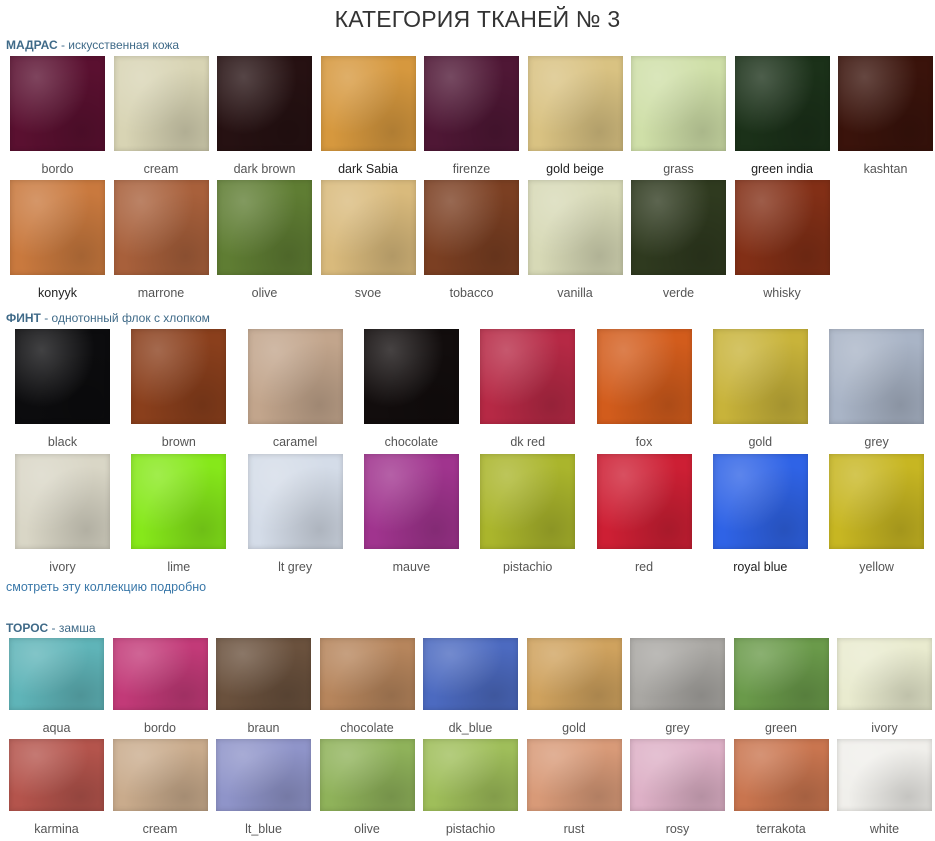 This screenshot has width=935, height=841. I want to click on swatch-item: caramel, so click(295, 390).